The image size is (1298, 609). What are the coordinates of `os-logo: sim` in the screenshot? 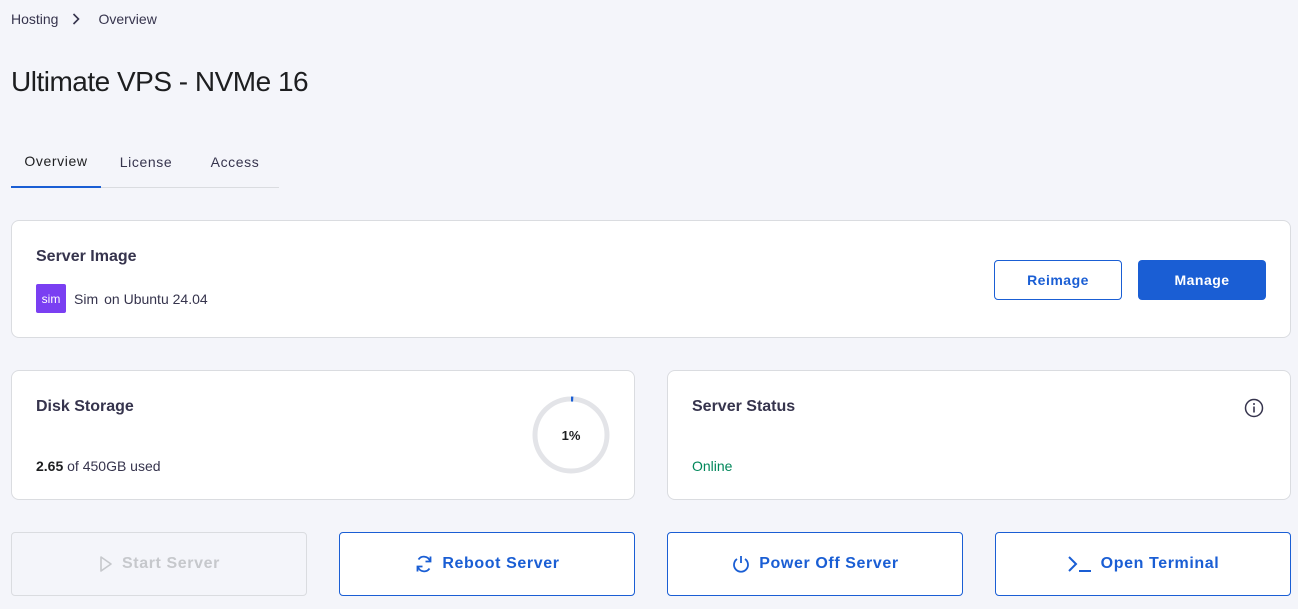 It's located at (51, 298).